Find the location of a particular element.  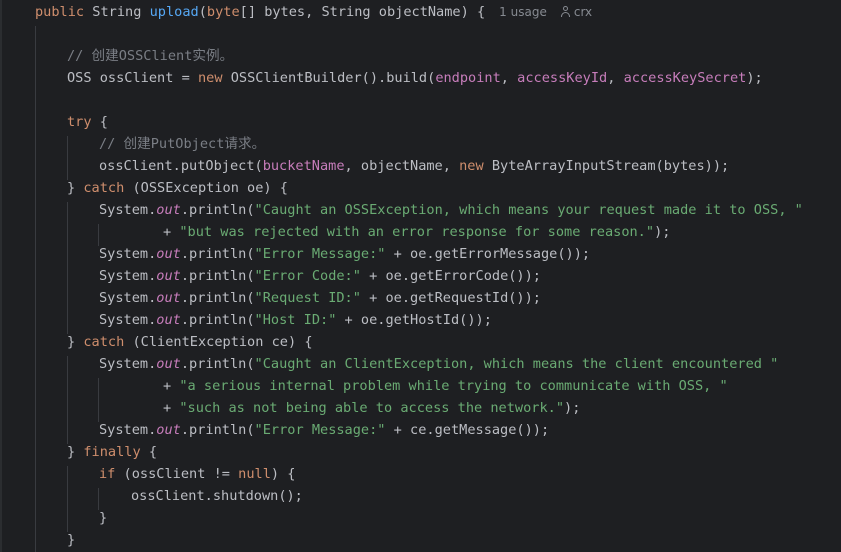

code-line-comment: // 创建OSSClient实例。 is located at coordinates (150, 56).